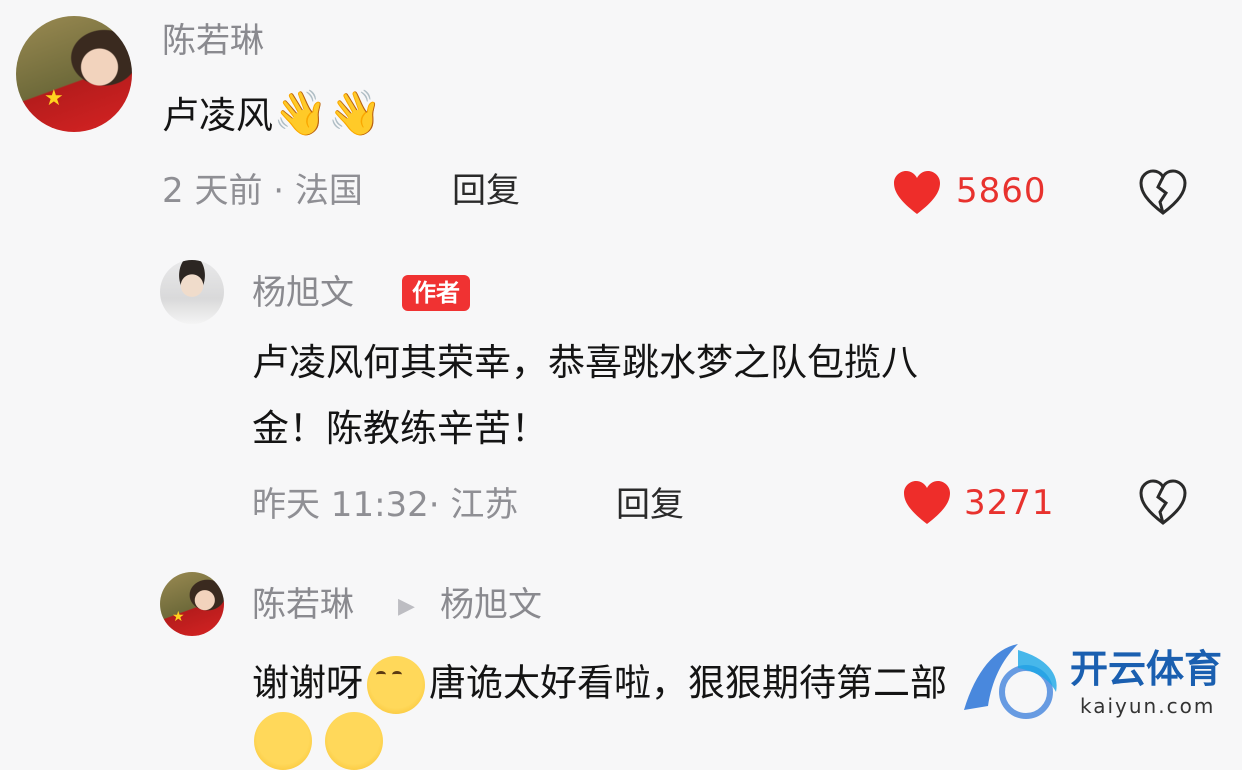 This screenshot has height=770, width=1242. I want to click on reply-target: 杨旭文, so click(491, 605).